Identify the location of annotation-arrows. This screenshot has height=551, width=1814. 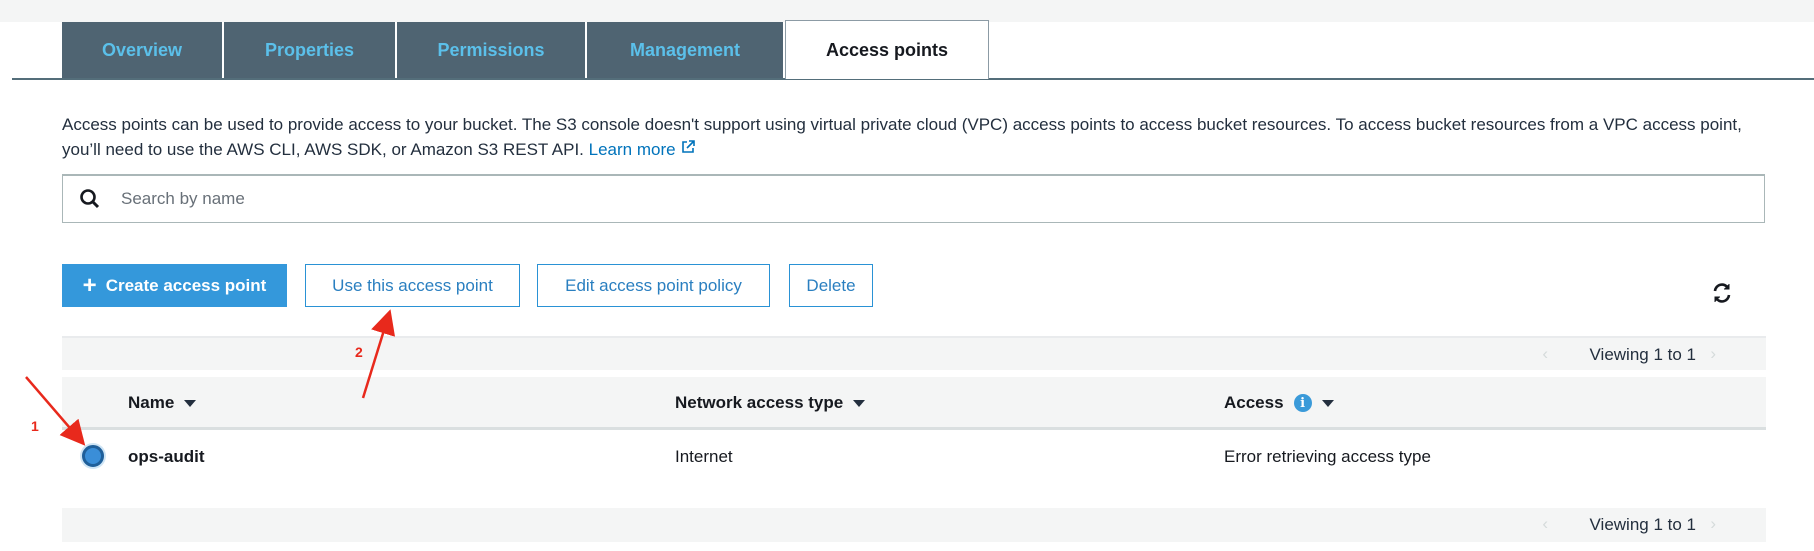
(210, 377).